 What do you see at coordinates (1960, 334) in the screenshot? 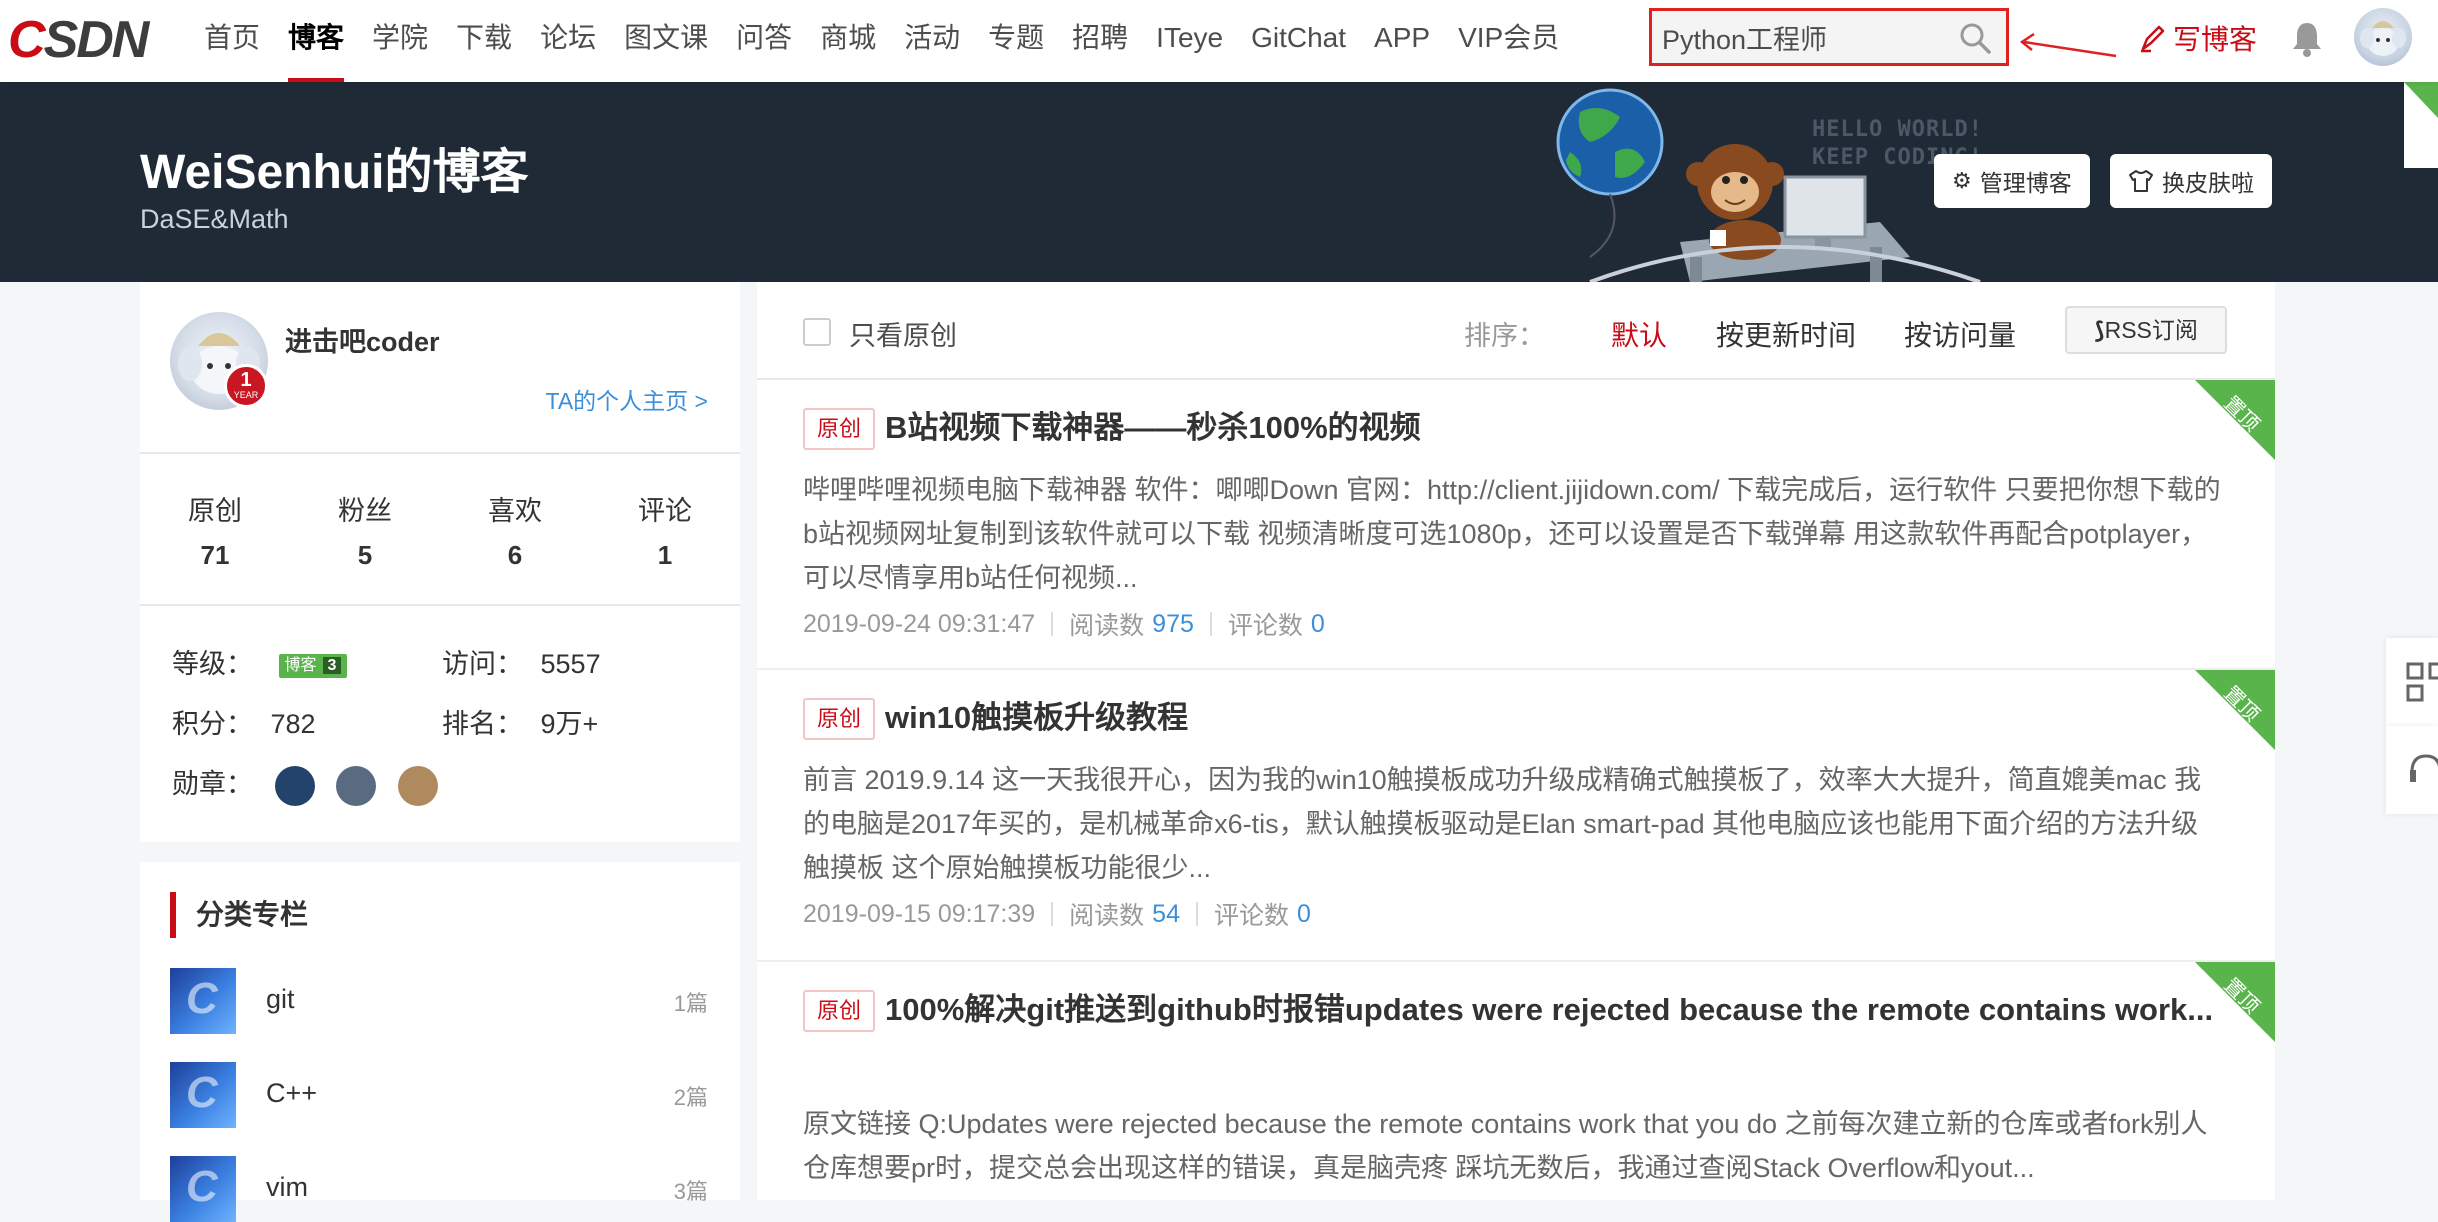
I see `sort-by-views: 按访问量` at bounding box center [1960, 334].